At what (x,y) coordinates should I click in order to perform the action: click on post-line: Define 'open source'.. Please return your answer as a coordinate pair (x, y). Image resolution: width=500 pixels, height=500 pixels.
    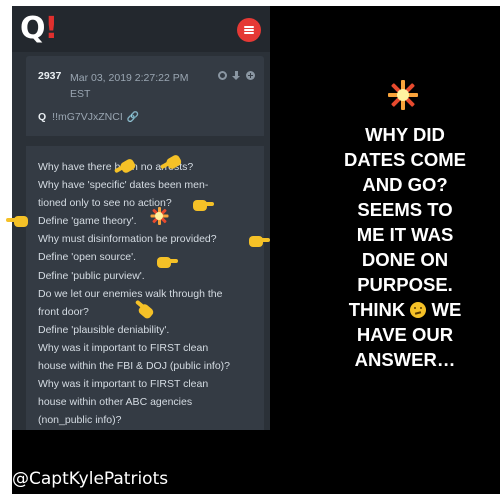
    Looking at the image, I should click on (87, 257).